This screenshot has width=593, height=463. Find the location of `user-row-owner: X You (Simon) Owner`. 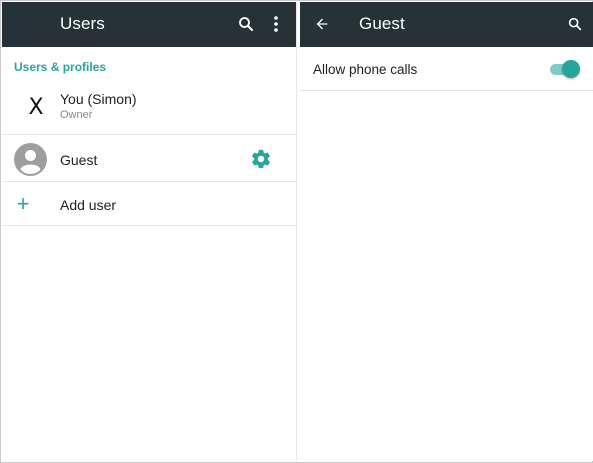

user-row-owner: X You (Simon) Owner is located at coordinates (149, 108).